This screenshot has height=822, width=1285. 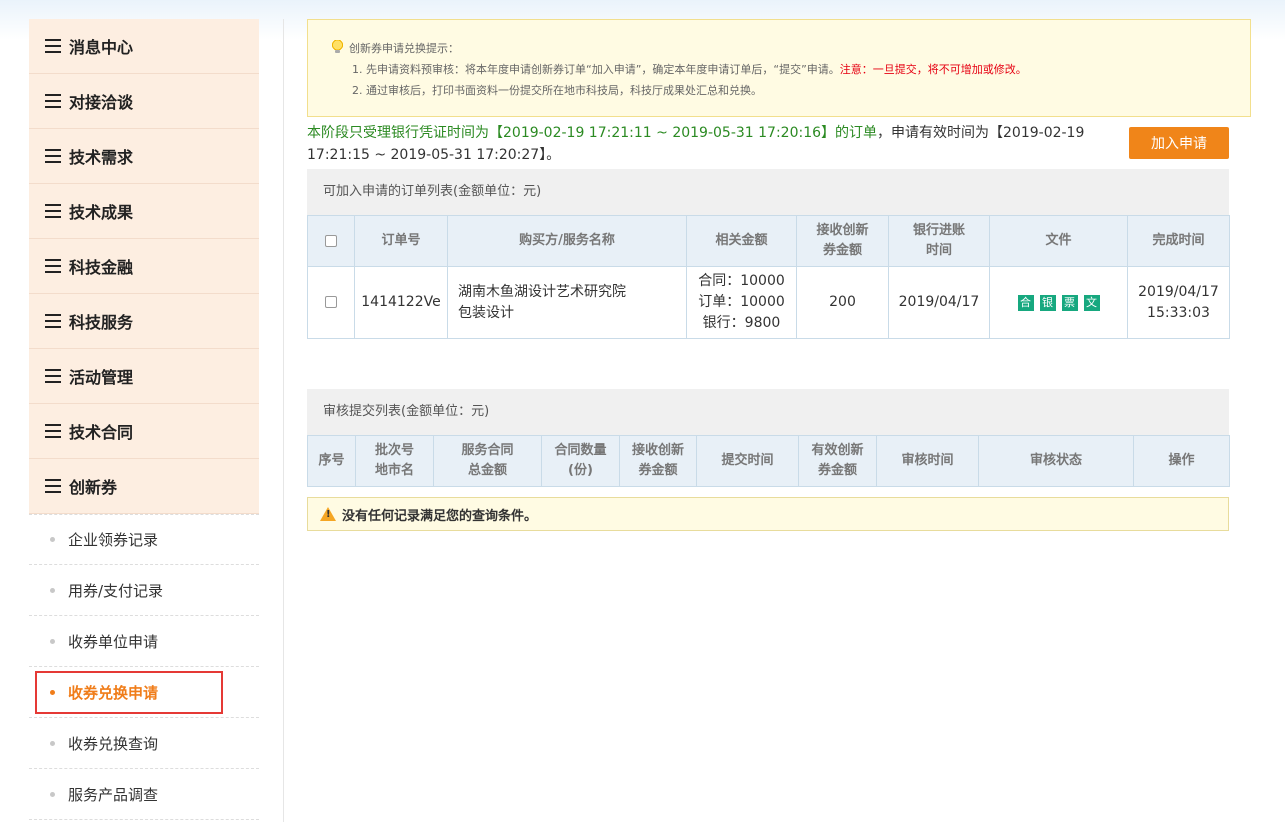 I want to click on empty-text: 没有任何记录满足您的查询条件。, so click(x=440, y=516).